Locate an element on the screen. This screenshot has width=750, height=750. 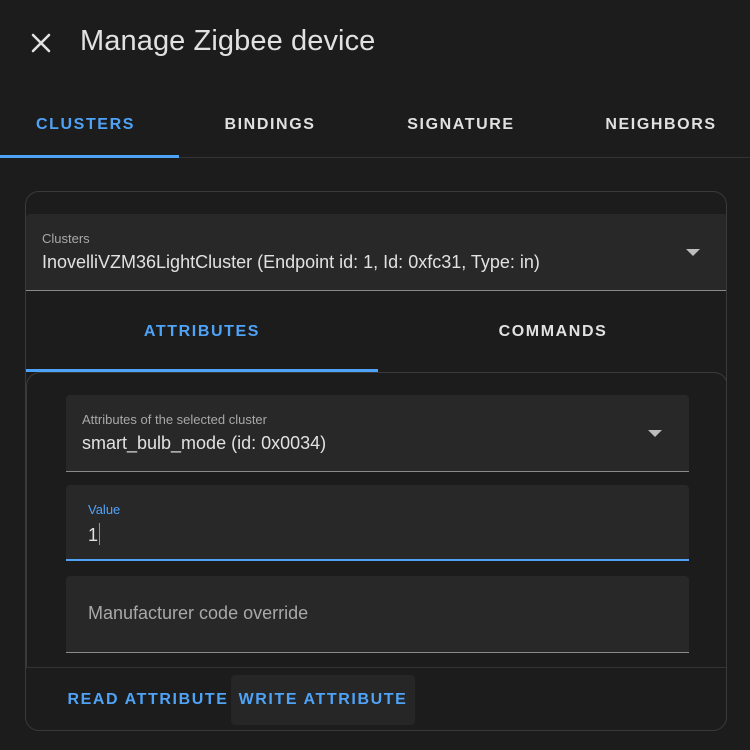
cluster-sub-tabs: ATTRIBUTES COMMANDS is located at coordinates (376, 332).